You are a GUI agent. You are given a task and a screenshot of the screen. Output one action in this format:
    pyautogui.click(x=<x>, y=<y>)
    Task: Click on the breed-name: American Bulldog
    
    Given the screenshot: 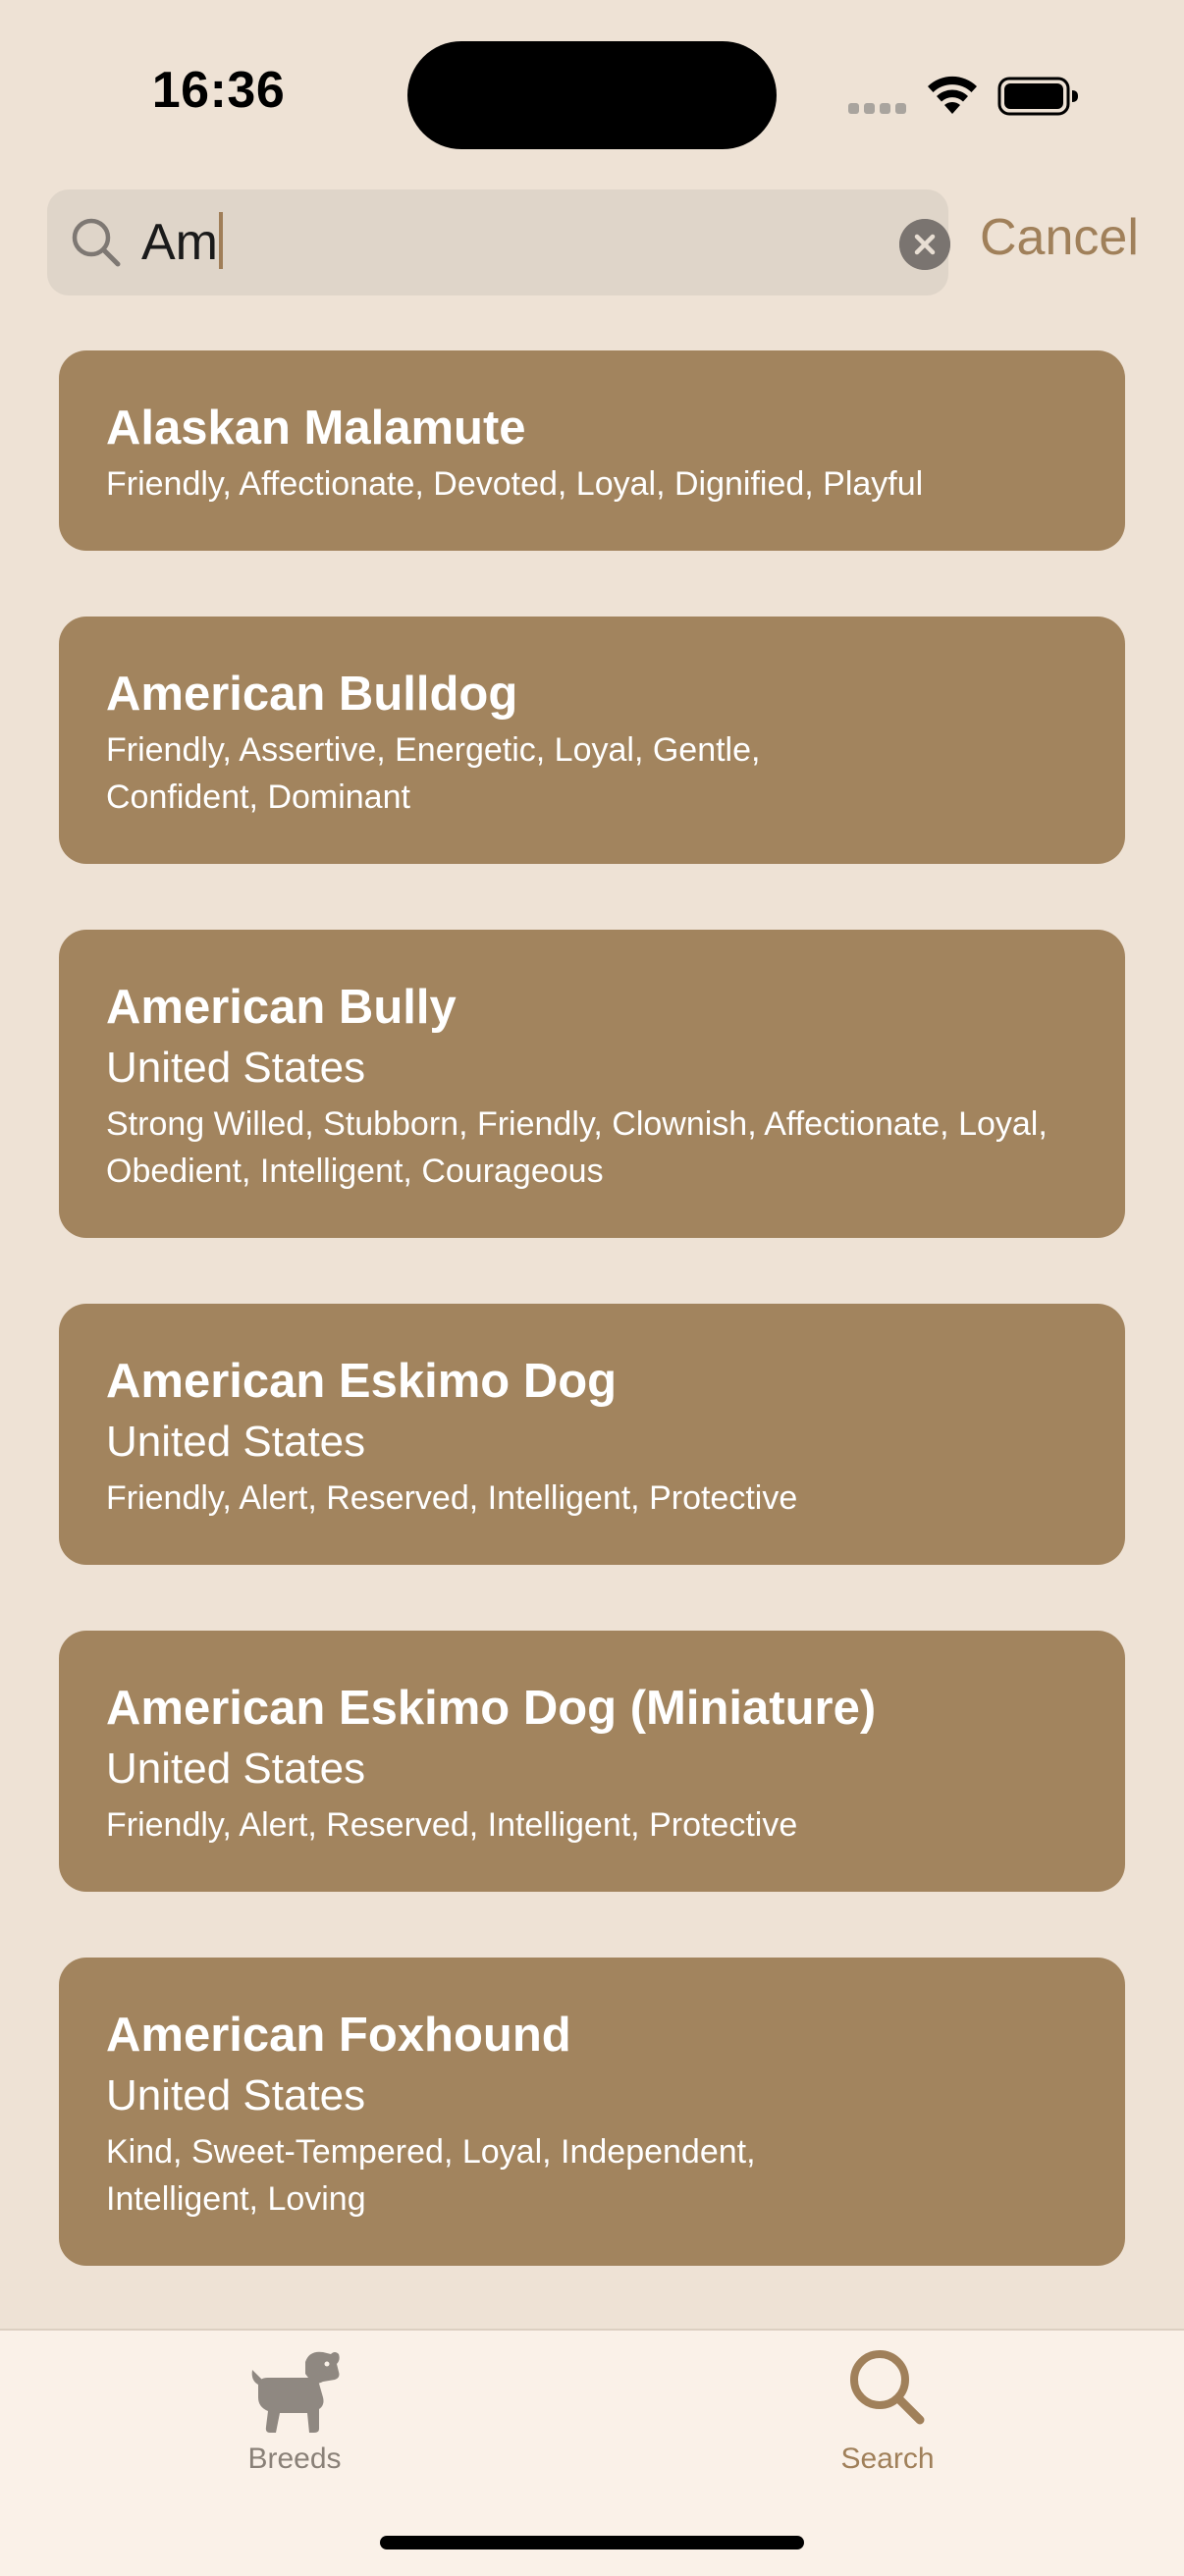 What is the action you would take?
    pyautogui.click(x=312, y=694)
    